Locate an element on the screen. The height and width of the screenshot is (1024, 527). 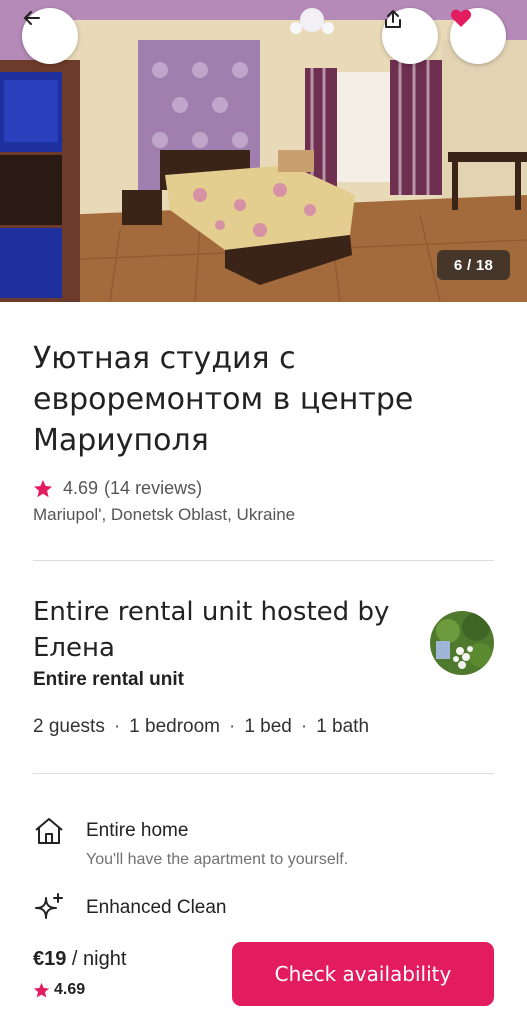
heart-icon is located at coordinates (461, 18).